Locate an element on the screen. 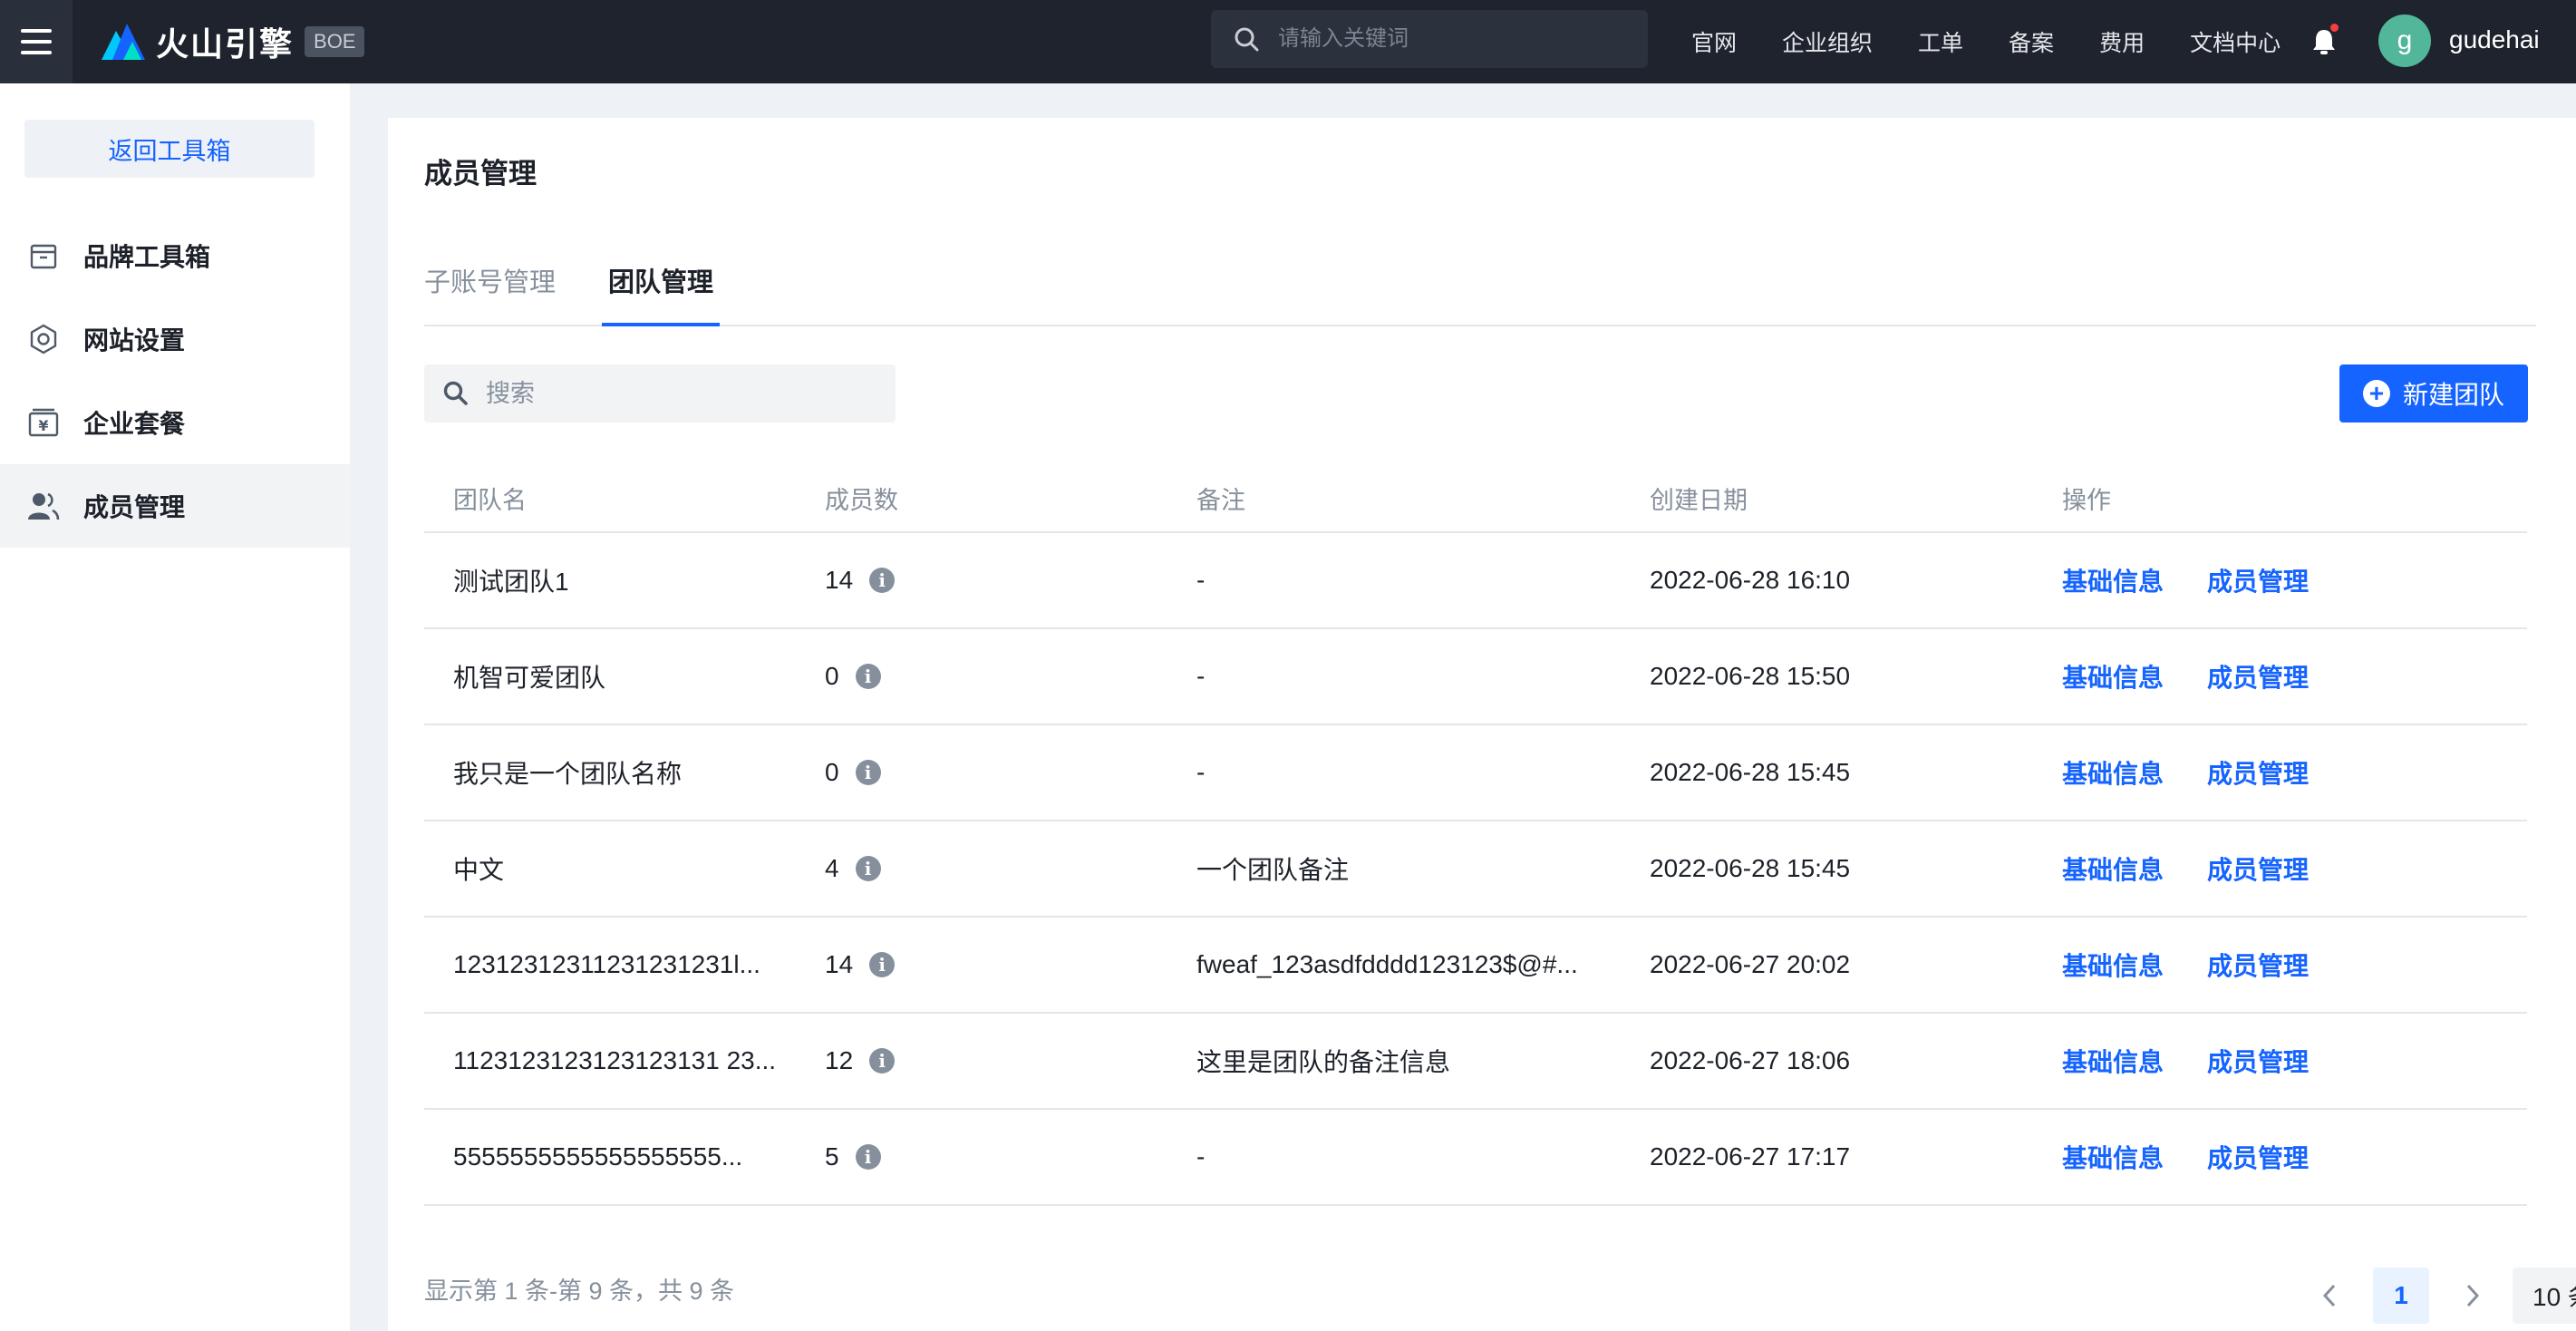 The image size is (2576, 1331). member-count: 5 is located at coordinates (832, 1157).